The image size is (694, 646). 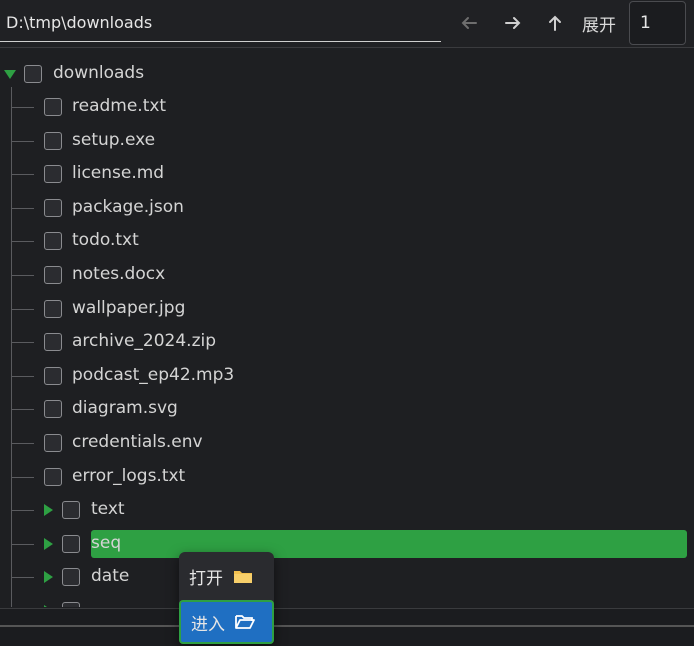 I want to click on tree-row-file: readme.txt, so click(x=347, y=107).